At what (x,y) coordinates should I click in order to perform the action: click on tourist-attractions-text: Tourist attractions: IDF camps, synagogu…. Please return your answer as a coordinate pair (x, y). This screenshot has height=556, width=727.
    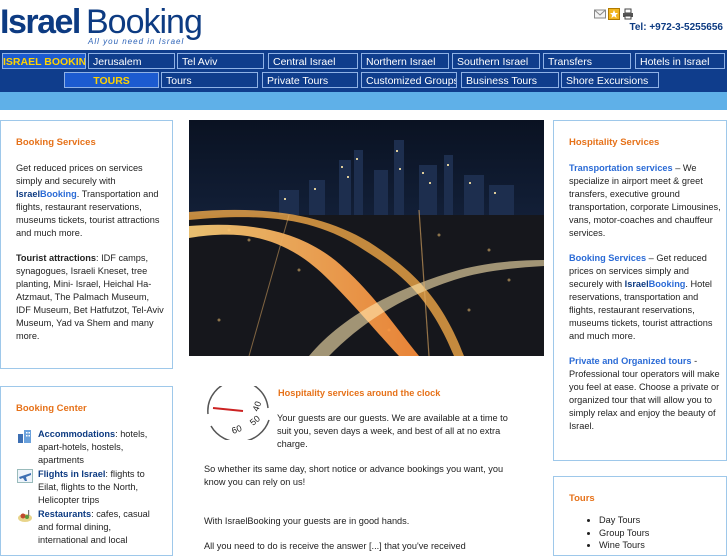
    Looking at the image, I should click on (90, 297).